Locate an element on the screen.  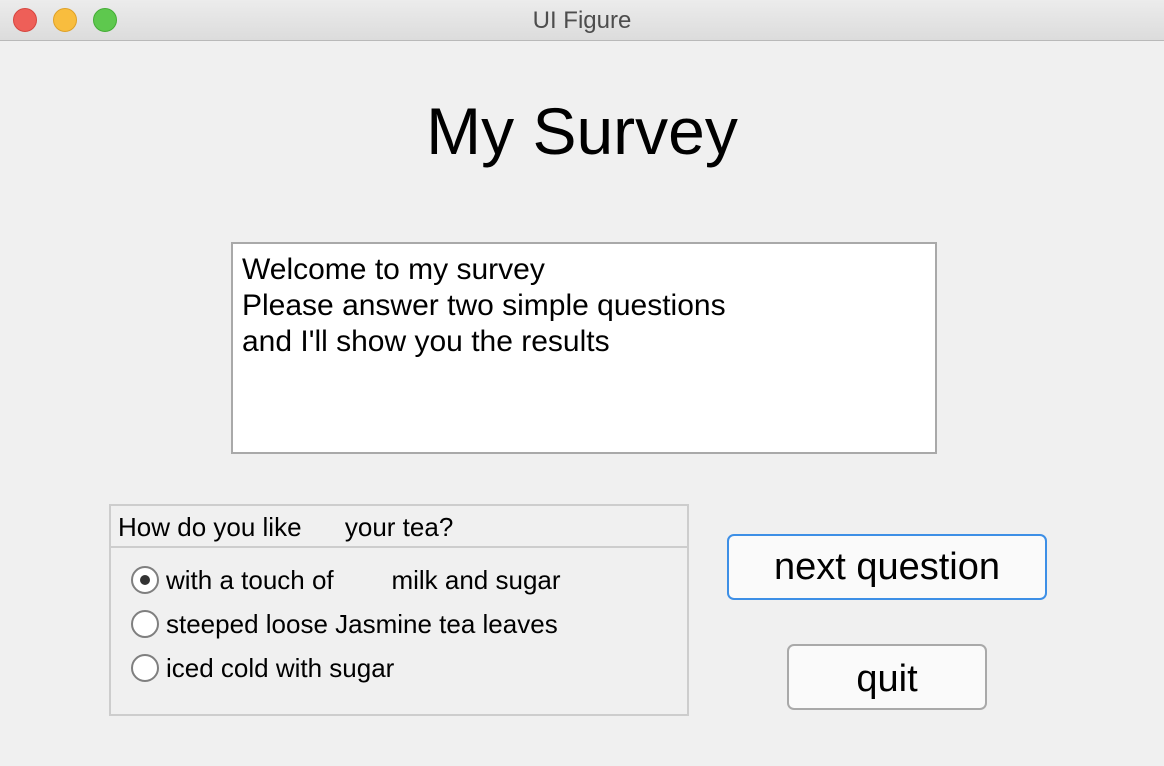
radio-option-iced: iced cold with sugar is located at coordinates (262, 668).